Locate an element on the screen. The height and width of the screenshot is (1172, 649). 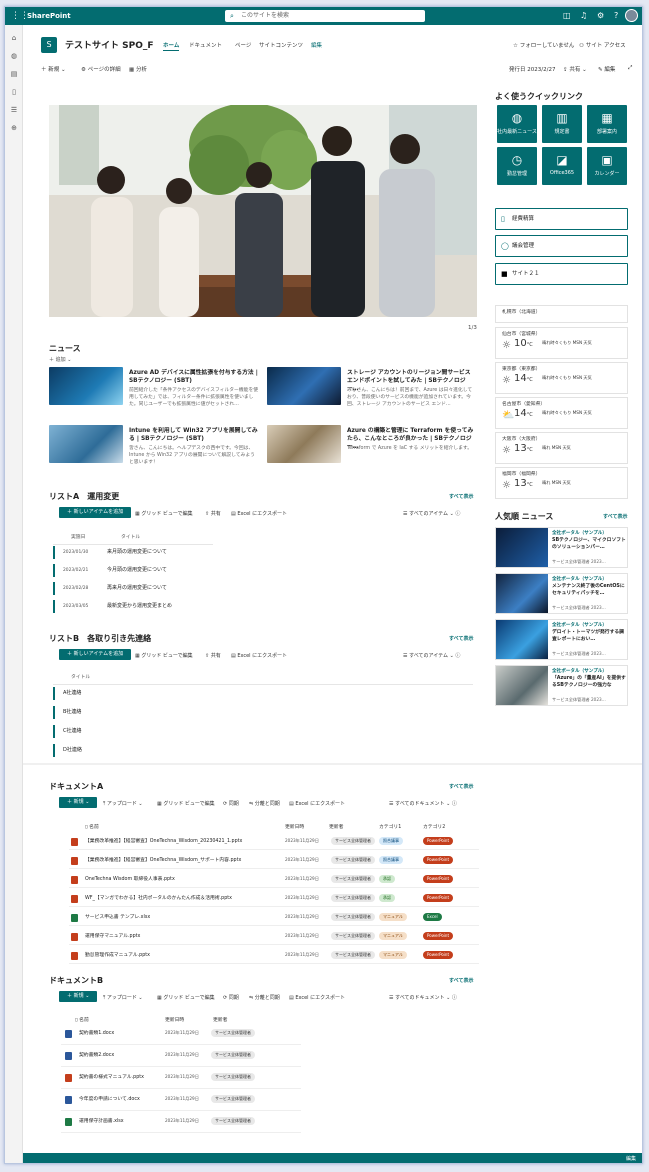
doc-b-col-modified-by: 更新者 is located at coordinates (220, 1019).